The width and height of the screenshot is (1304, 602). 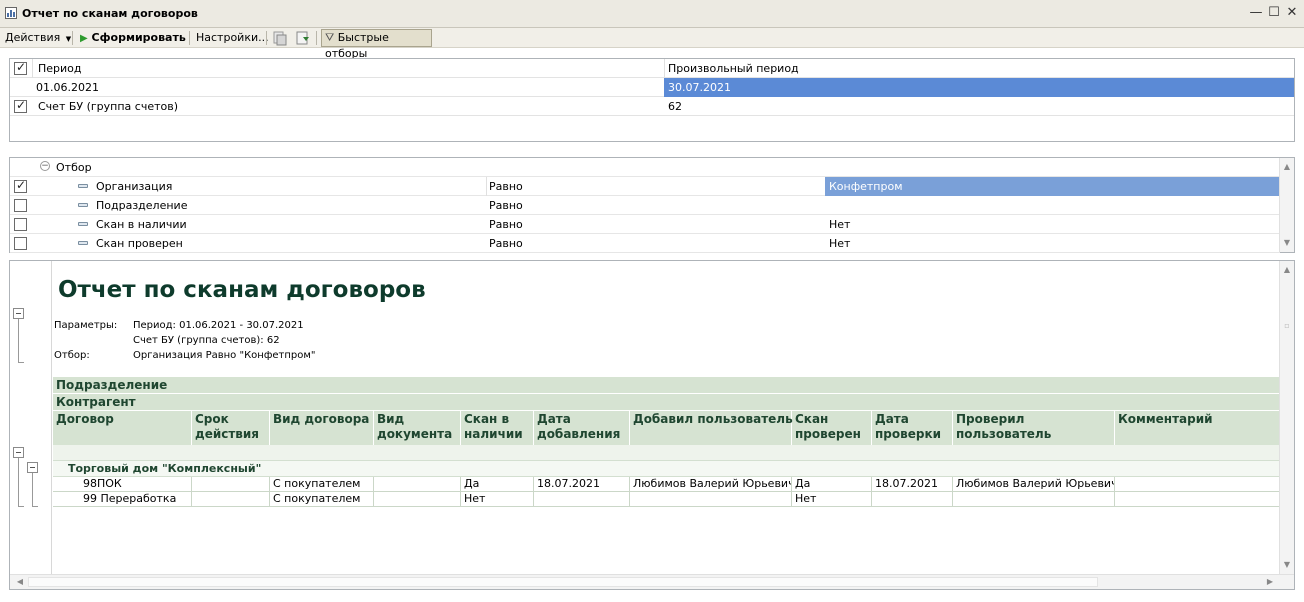 What do you see at coordinates (280, 38) in the screenshot?
I see `restore-settings-icon` at bounding box center [280, 38].